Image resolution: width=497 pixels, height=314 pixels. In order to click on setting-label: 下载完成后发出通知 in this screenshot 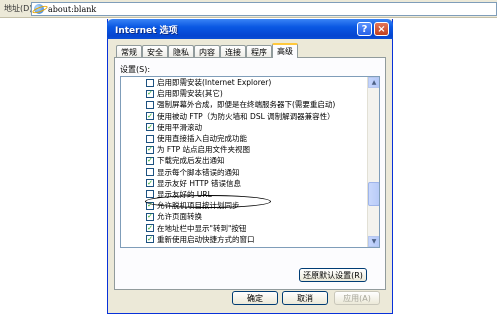, I will do `click(191, 161)`.